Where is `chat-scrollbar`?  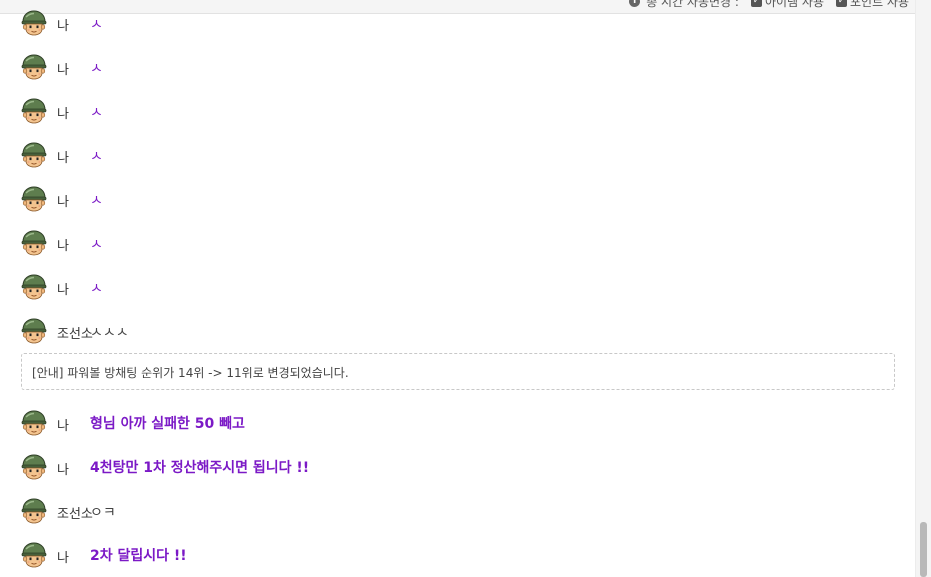 chat-scrollbar is located at coordinates (923, 288).